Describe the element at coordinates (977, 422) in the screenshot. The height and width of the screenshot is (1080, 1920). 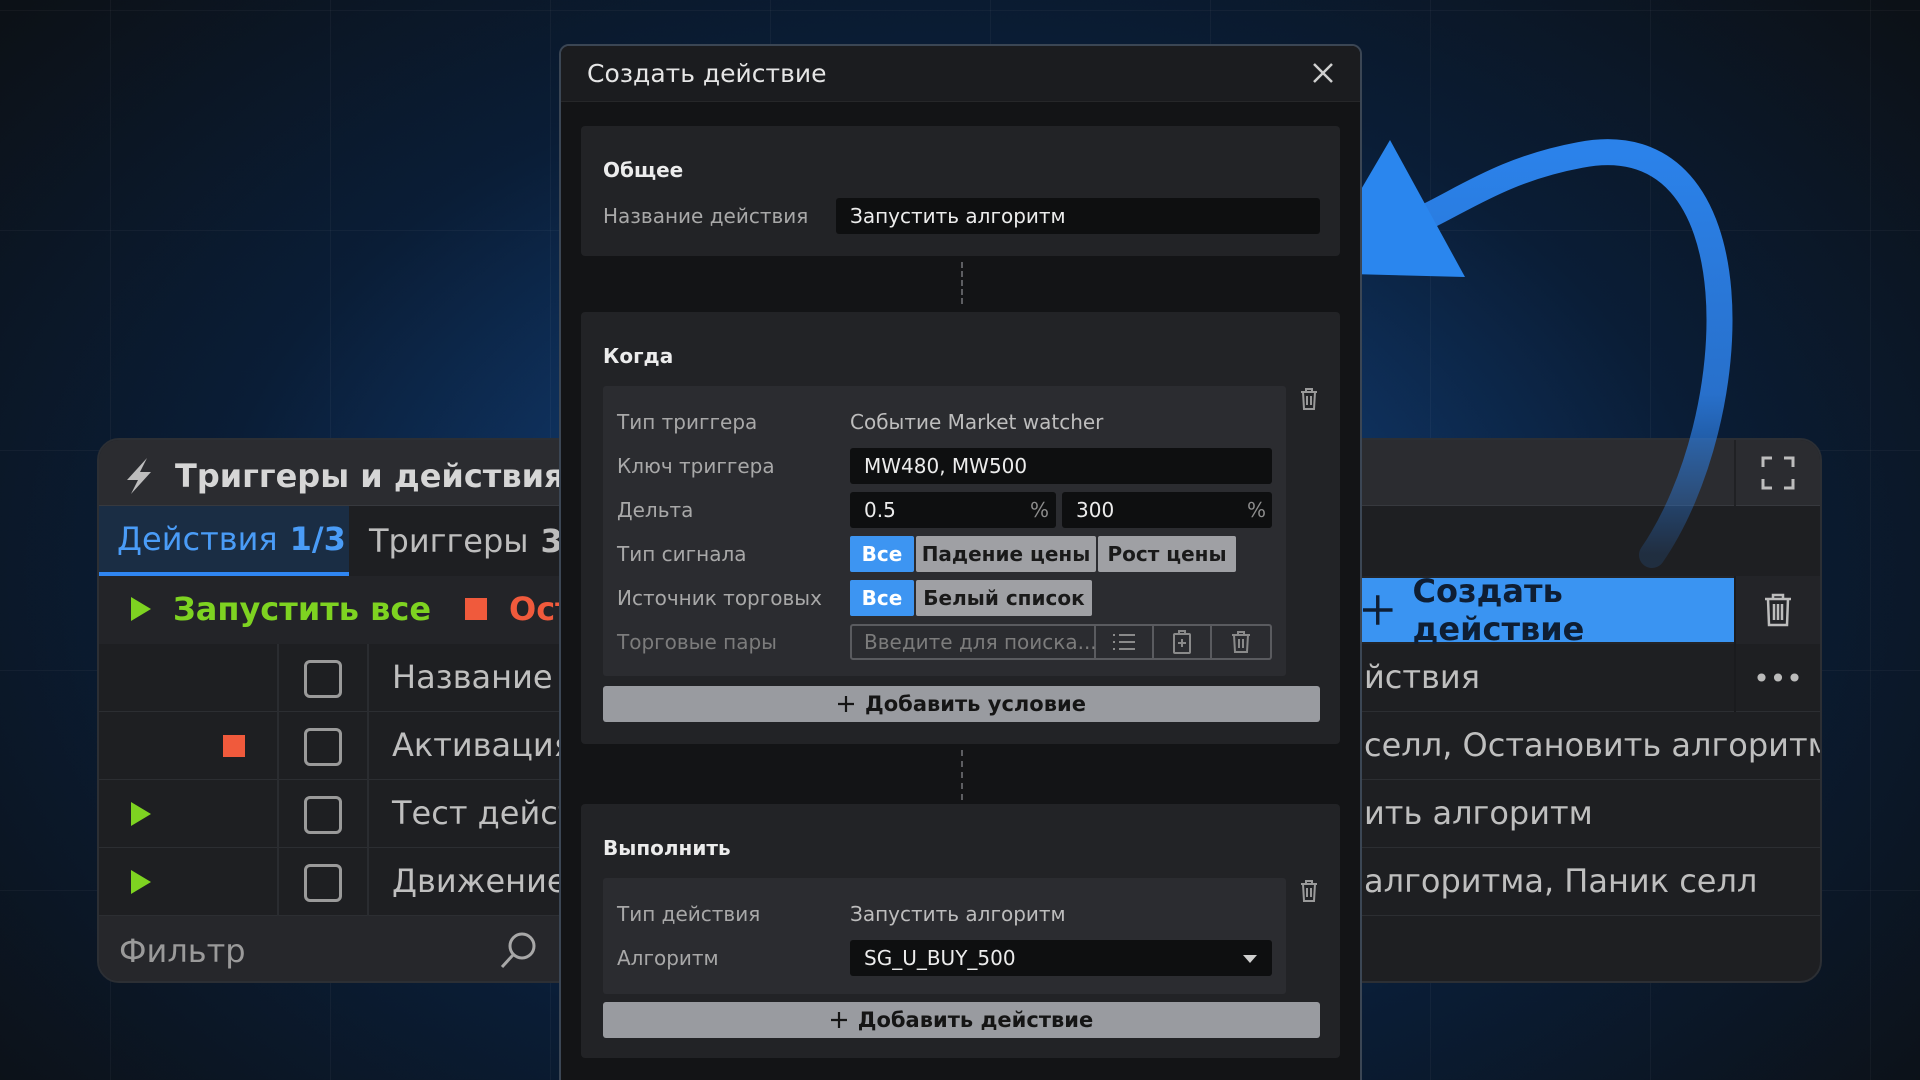
I see `trigger-type-value: Событие Market watcher` at that location.